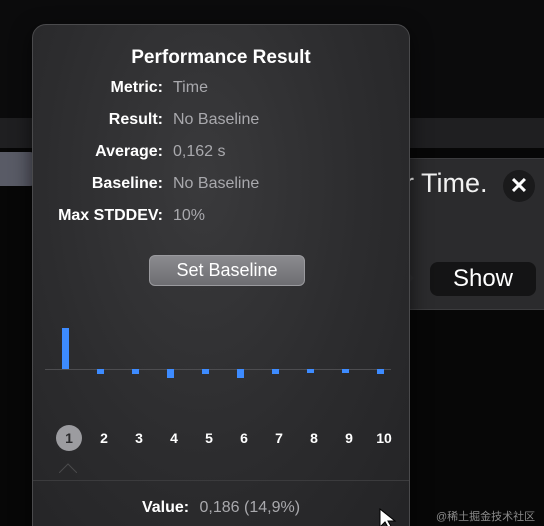 The image size is (544, 526). What do you see at coordinates (199, 151) in the screenshot?
I see `average-value: 0,162 s` at bounding box center [199, 151].